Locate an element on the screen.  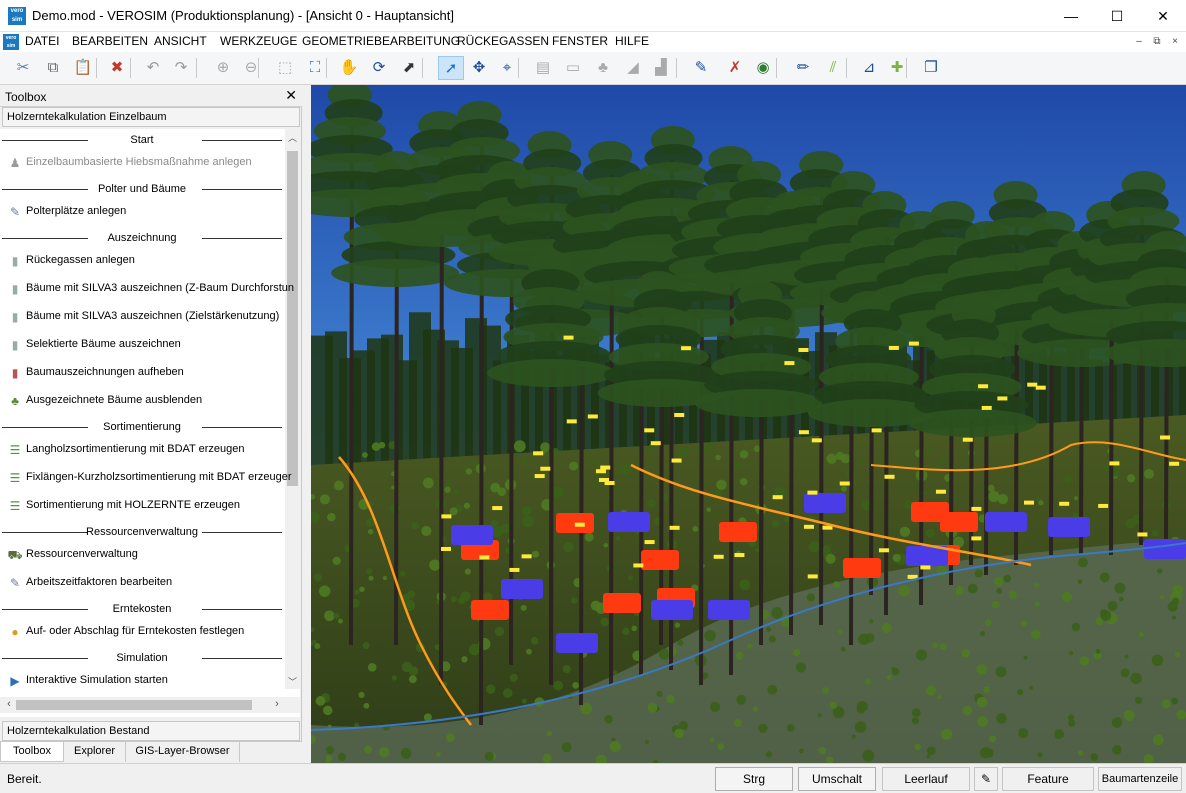
feature-indicator: Feature is located at coordinates (1048, 779).